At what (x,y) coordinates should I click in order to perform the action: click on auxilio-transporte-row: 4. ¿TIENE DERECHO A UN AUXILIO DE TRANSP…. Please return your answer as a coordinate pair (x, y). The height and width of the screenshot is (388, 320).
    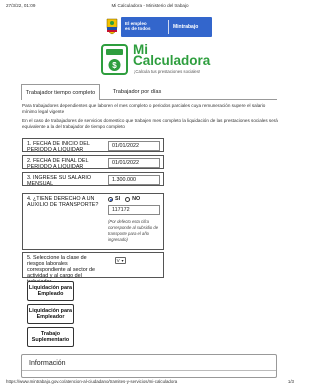
    Looking at the image, I should click on (93, 221).